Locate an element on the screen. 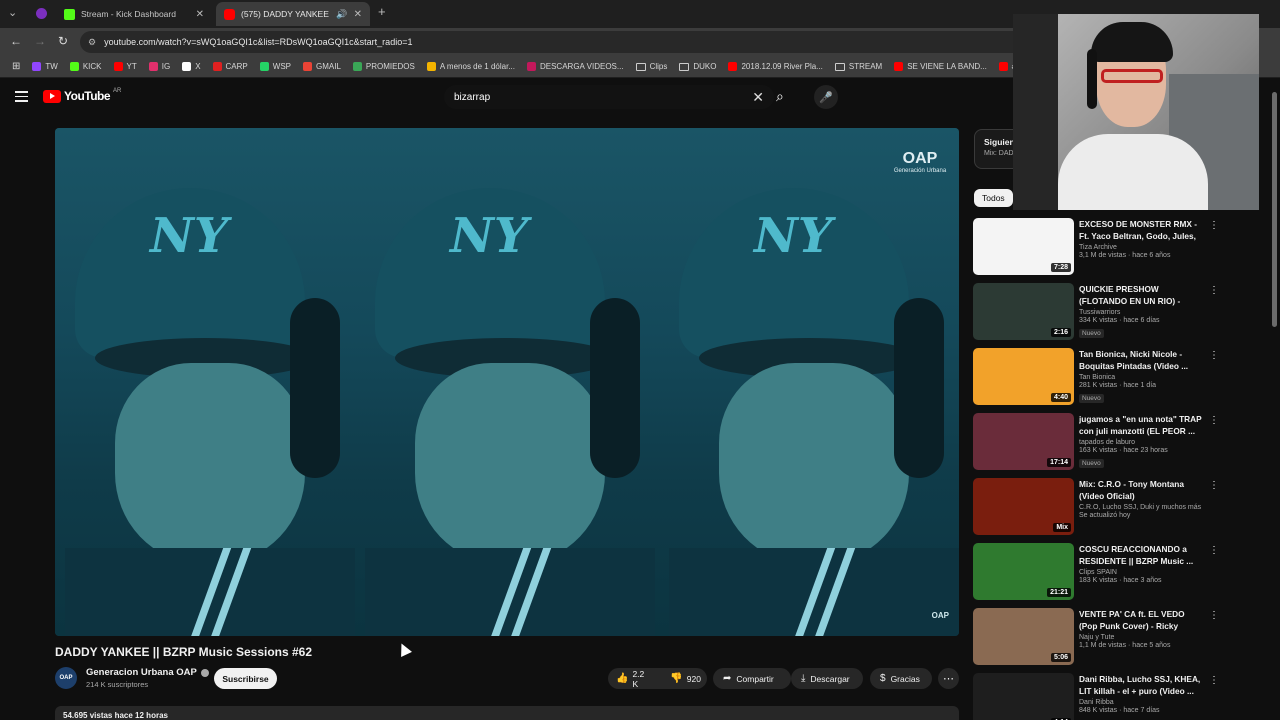 The height and width of the screenshot is (720, 1280). like-button: 👍 2.2 K is located at coordinates (630, 678).